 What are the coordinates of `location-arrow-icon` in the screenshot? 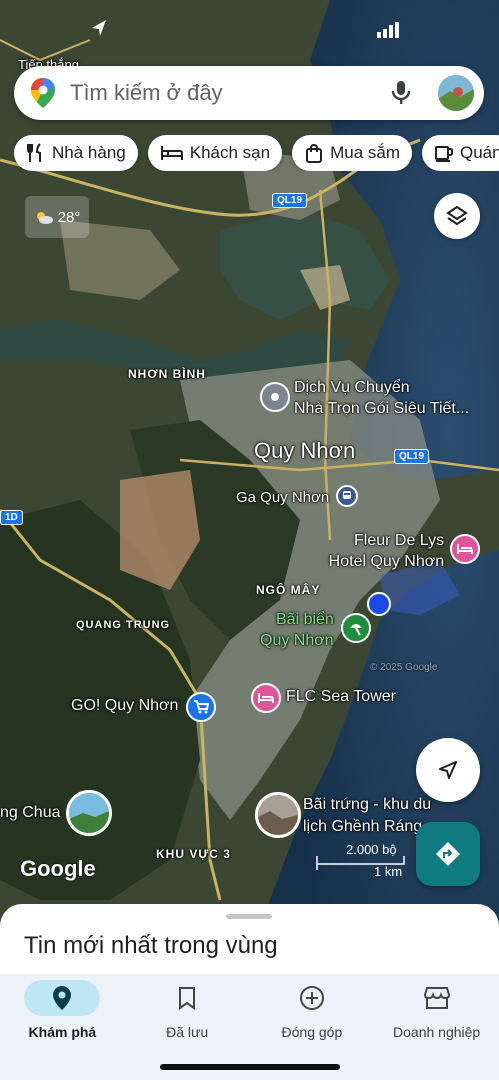 It's located at (99, 28).